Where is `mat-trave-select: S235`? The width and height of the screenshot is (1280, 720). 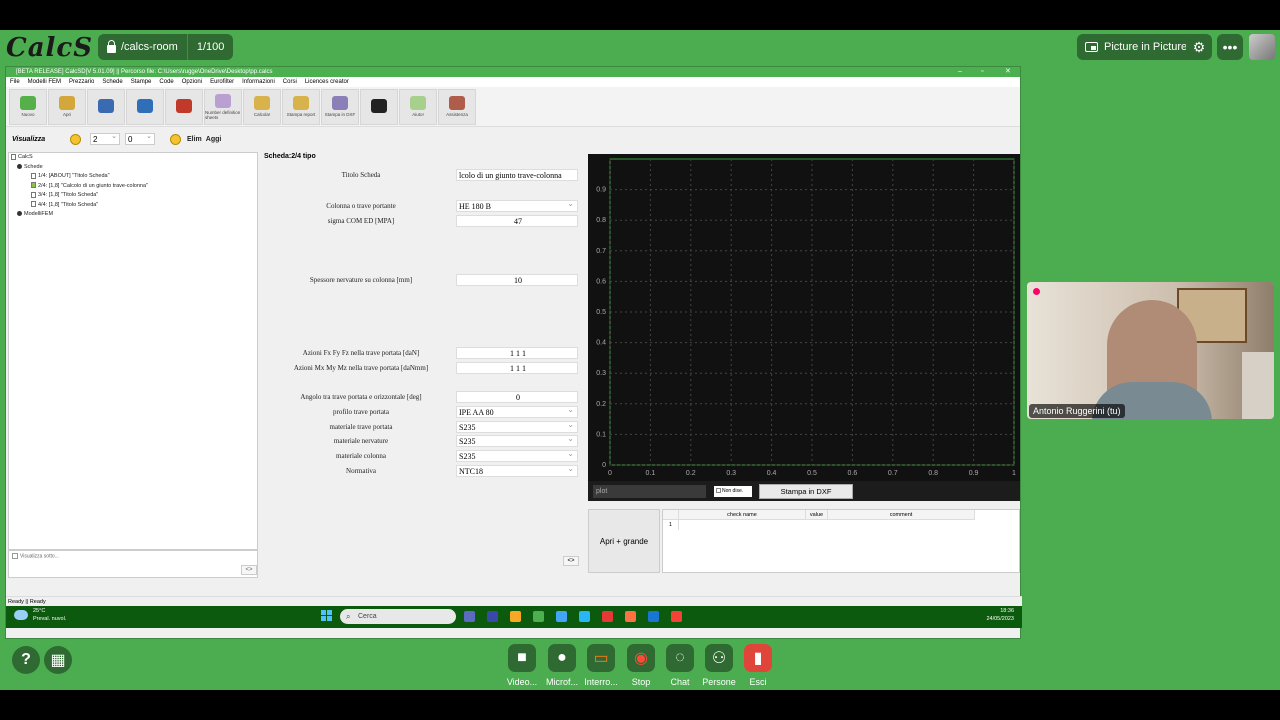 mat-trave-select: S235 is located at coordinates (517, 427).